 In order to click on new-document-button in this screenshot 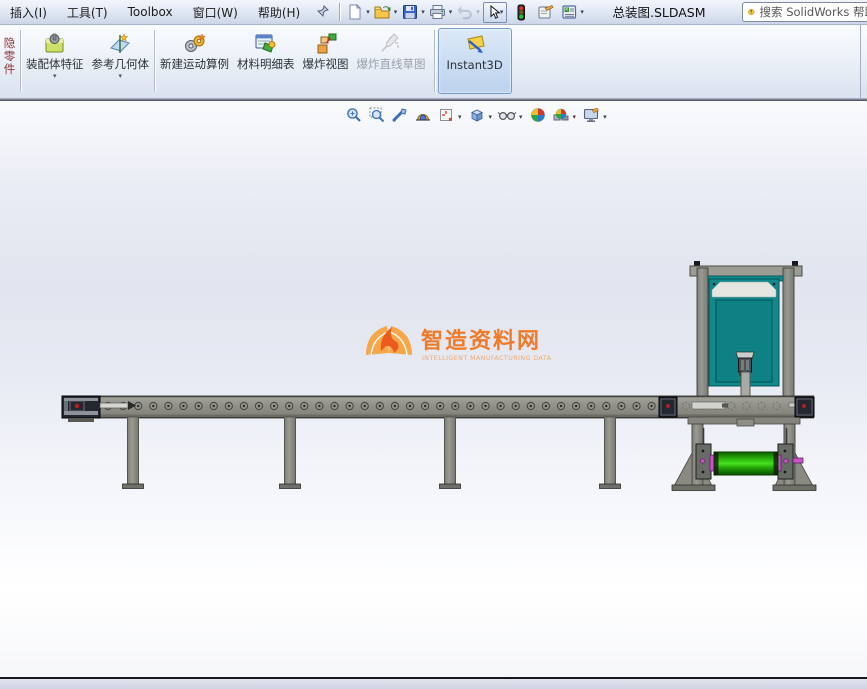, I will do `click(355, 12)`.